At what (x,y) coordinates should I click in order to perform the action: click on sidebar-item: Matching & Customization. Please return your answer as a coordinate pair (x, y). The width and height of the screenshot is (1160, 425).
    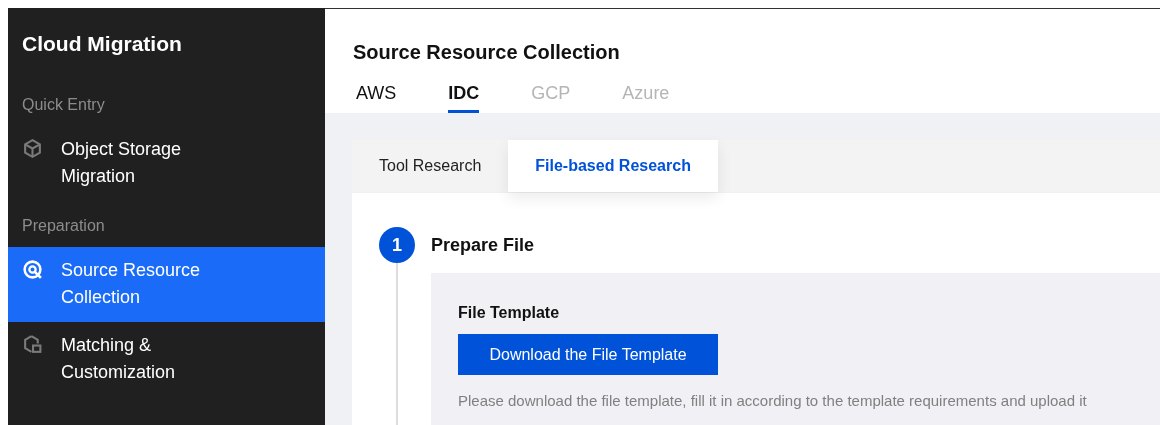
    Looking at the image, I should click on (166, 359).